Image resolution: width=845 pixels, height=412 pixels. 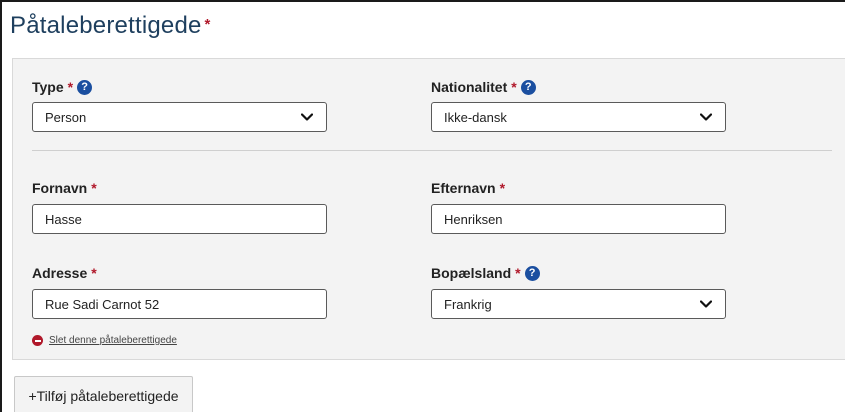 I want to click on type-select: Person, so click(x=179, y=117).